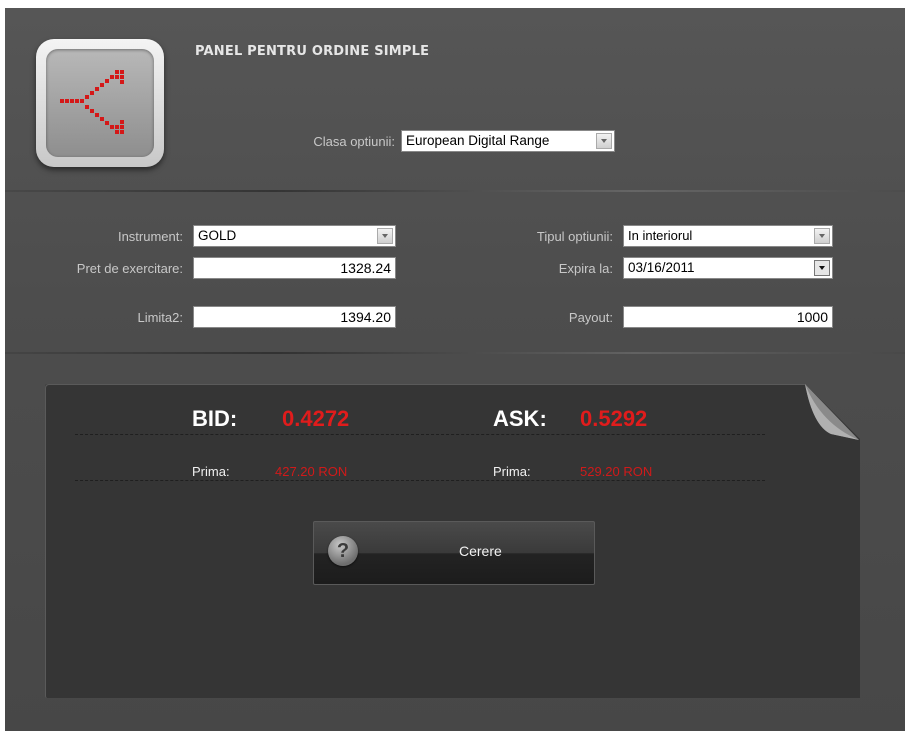  I want to click on calendar-dropdown-icon, so click(822, 268).